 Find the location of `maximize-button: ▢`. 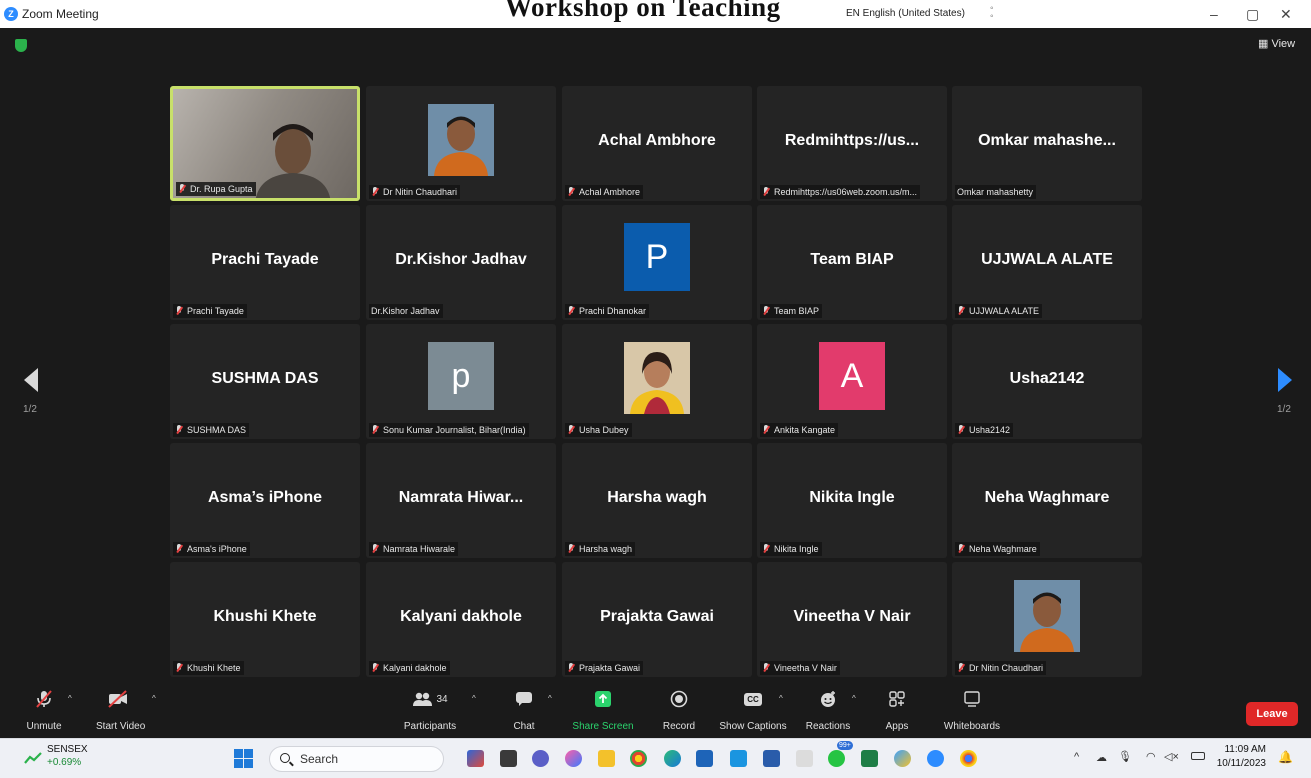

maximize-button: ▢ is located at coordinates (1252, 14).